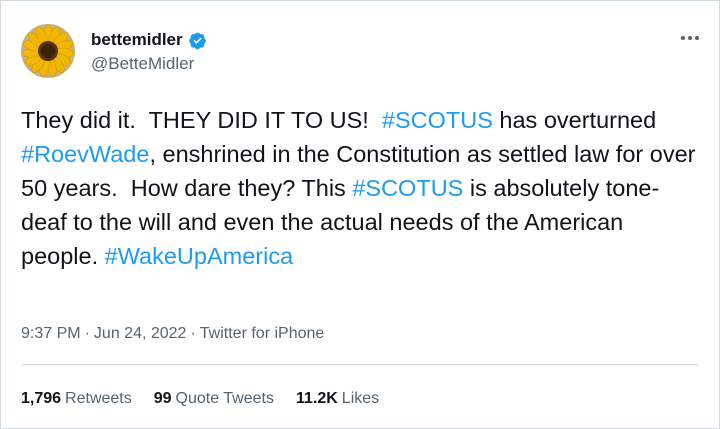 This screenshot has height=429, width=720. I want to click on likes-stat: 11.2K Likes, so click(337, 399).